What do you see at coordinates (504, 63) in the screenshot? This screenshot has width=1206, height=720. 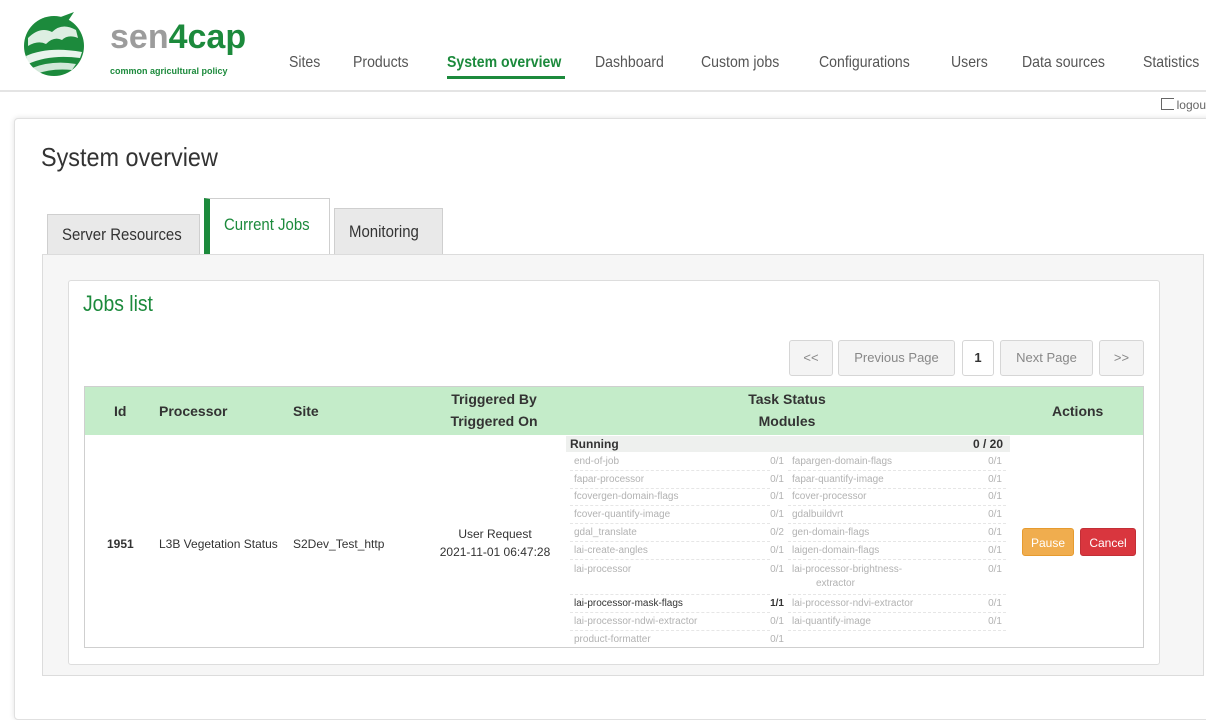 I see `nav-system-overview: System overview` at bounding box center [504, 63].